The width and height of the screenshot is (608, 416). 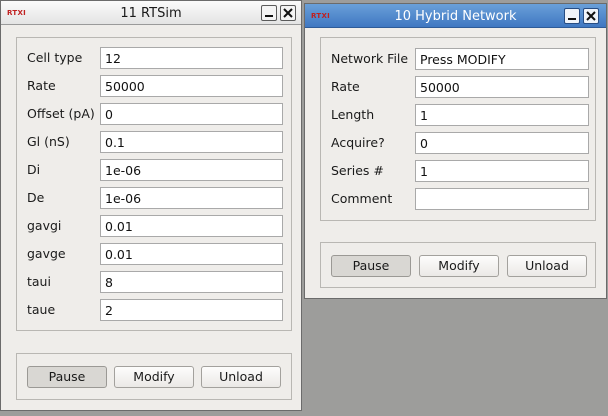 I want to click on param-row: gavgi 0.01, so click(x=154, y=226).